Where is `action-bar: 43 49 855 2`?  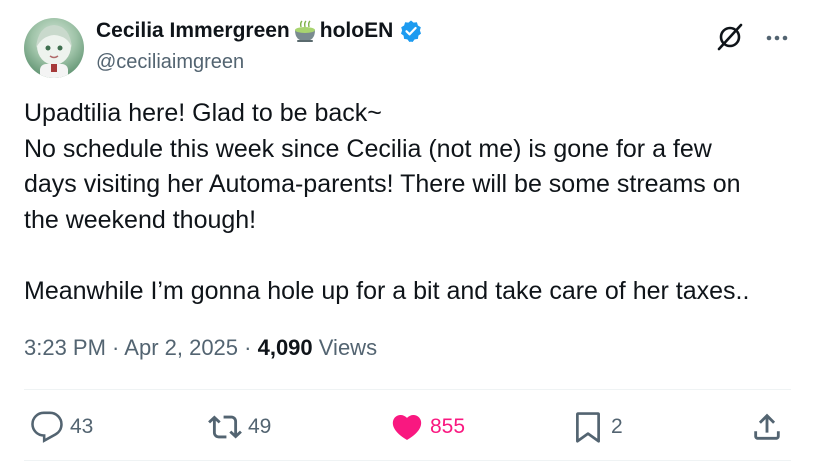
action-bar: 43 49 855 2 is located at coordinates (407, 427).